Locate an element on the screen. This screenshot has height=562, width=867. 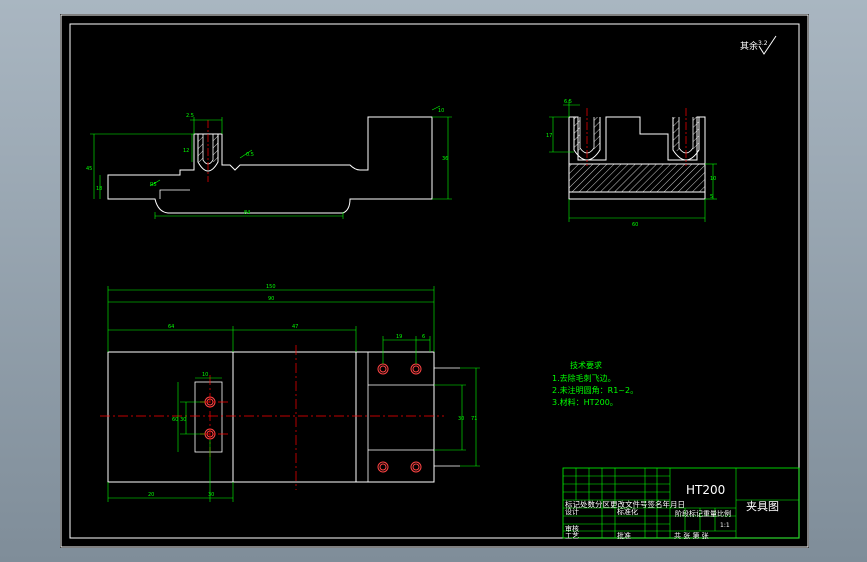
dim-top-len-left: 64 is located at coordinates (171, 327).